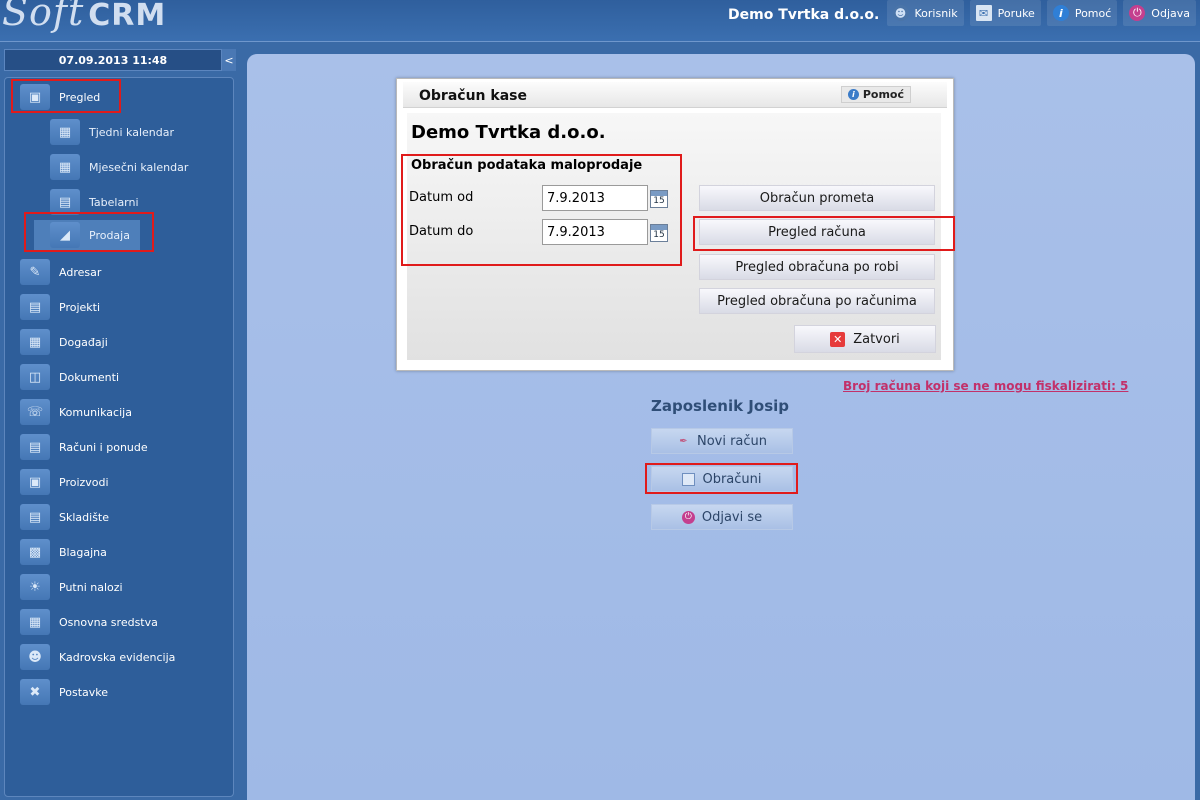 This screenshot has height=800, width=1200. Describe the element at coordinates (732, 479) in the screenshot. I see `settlements-label: Obračuni` at that location.